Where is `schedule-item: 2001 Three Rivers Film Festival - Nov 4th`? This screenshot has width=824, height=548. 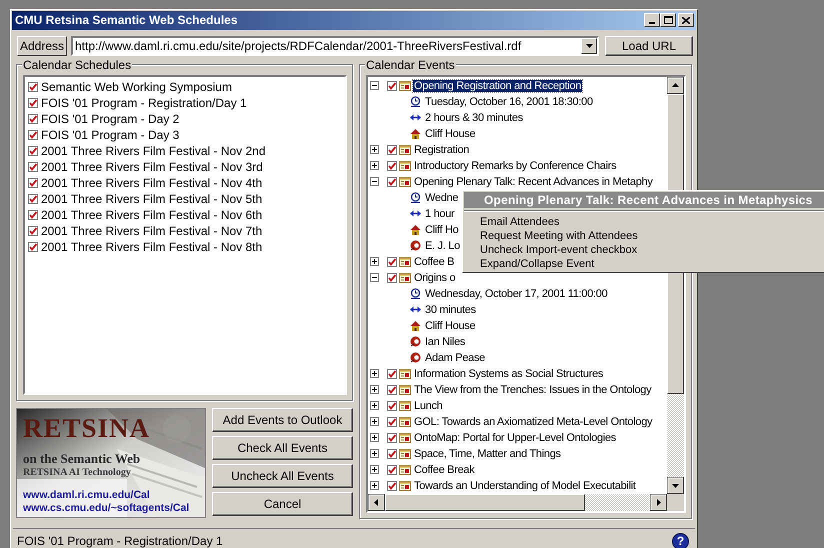
schedule-item: 2001 Three Rivers Film Festival - Nov 4th is located at coordinates (151, 183).